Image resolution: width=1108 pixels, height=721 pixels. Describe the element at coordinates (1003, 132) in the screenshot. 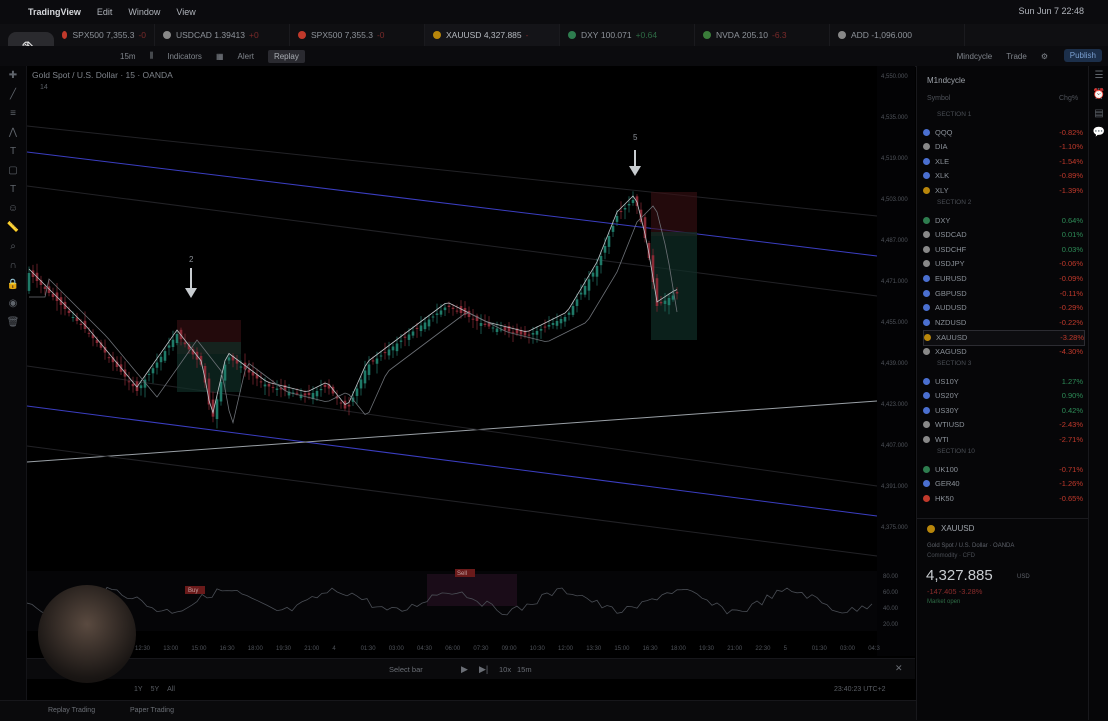

I see `watchlist-row: QQQ -0.82%` at that location.